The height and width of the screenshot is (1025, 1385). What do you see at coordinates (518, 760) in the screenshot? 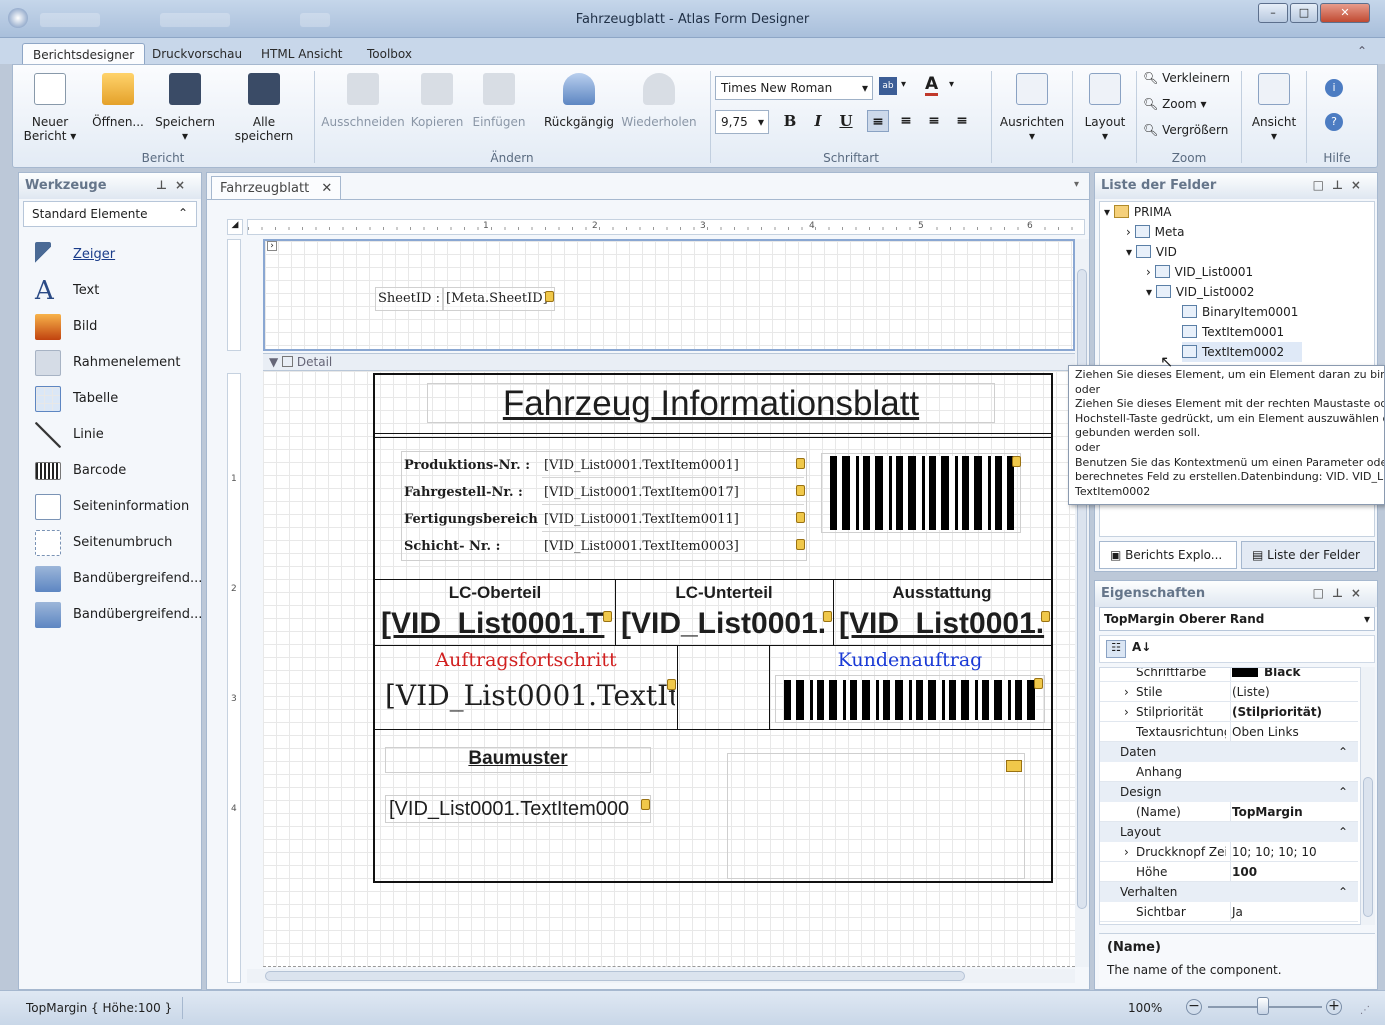
I see `model-title: Baumuster` at bounding box center [518, 760].